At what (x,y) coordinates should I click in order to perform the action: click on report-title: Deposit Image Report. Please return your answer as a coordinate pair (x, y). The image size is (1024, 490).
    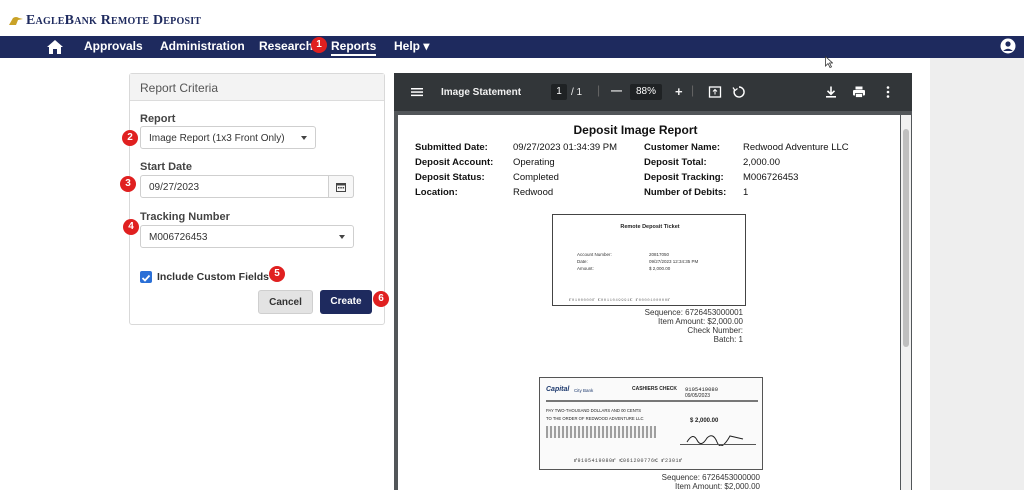
    Looking at the image, I should click on (635, 130).